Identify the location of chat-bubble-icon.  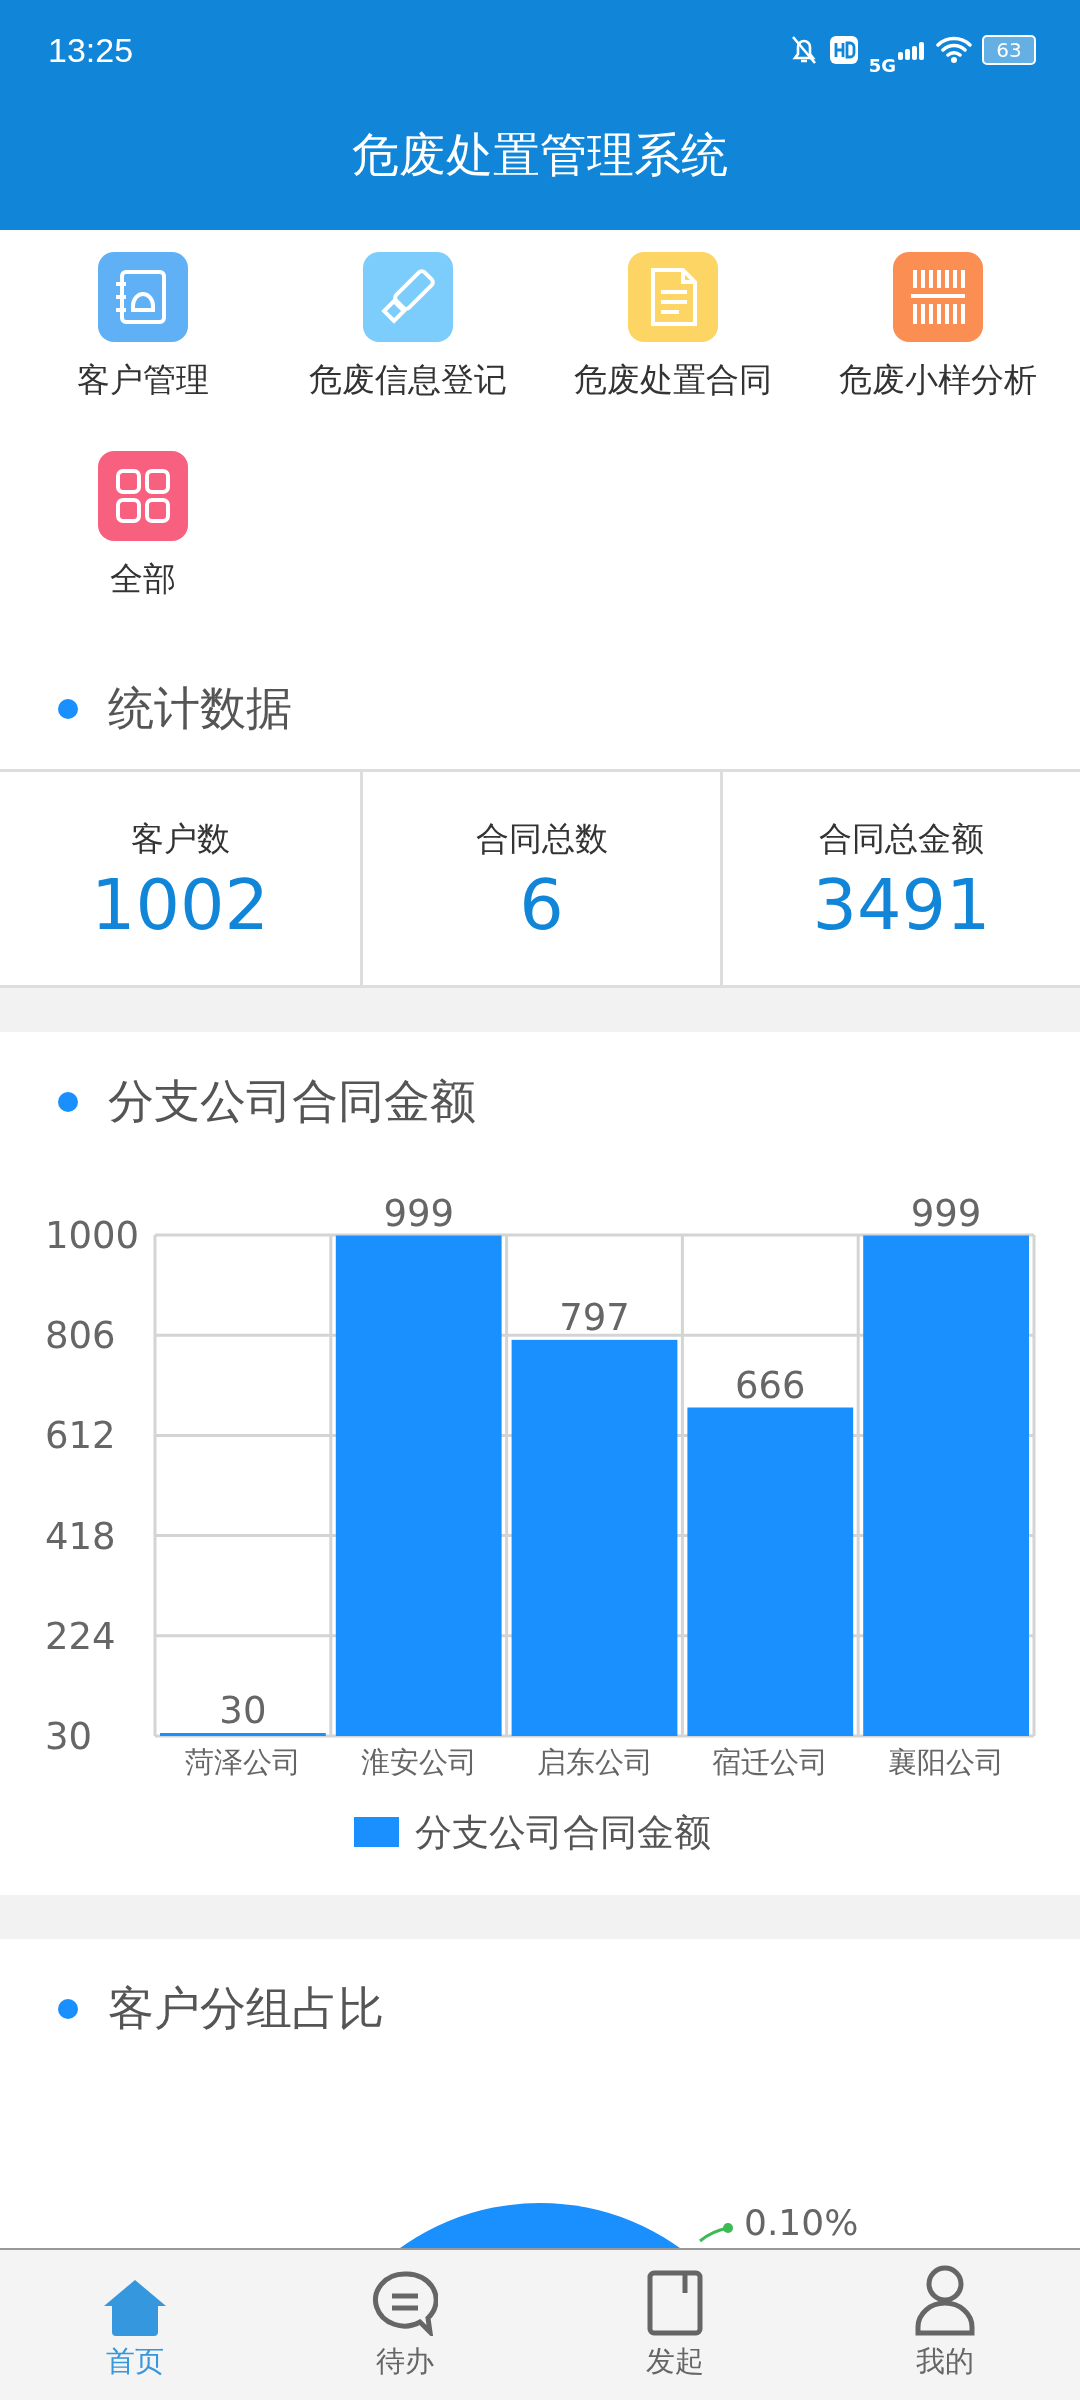
(405, 2303).